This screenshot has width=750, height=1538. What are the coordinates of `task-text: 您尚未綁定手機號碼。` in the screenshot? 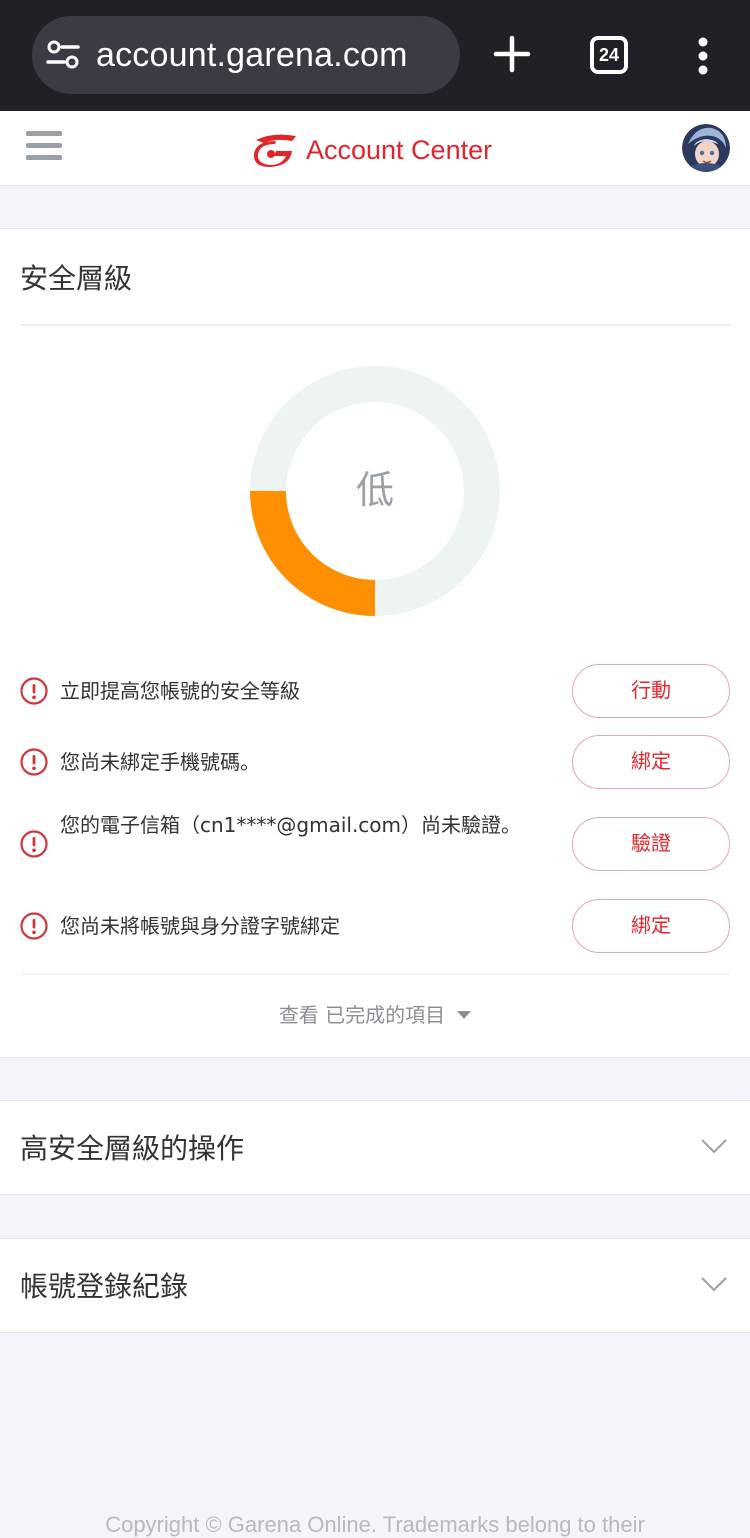 It's located at (160, 762).